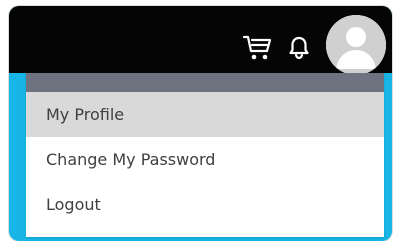 The height and width of the screenshot is (241, 394). Describe the element at coordinates (356, 45) in the screenshot. I see `avatar` at that location.